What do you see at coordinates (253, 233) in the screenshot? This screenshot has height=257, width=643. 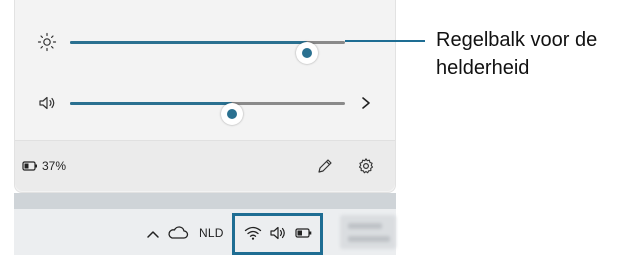 I see `wifi-icon` at bounding box center [253, 233].